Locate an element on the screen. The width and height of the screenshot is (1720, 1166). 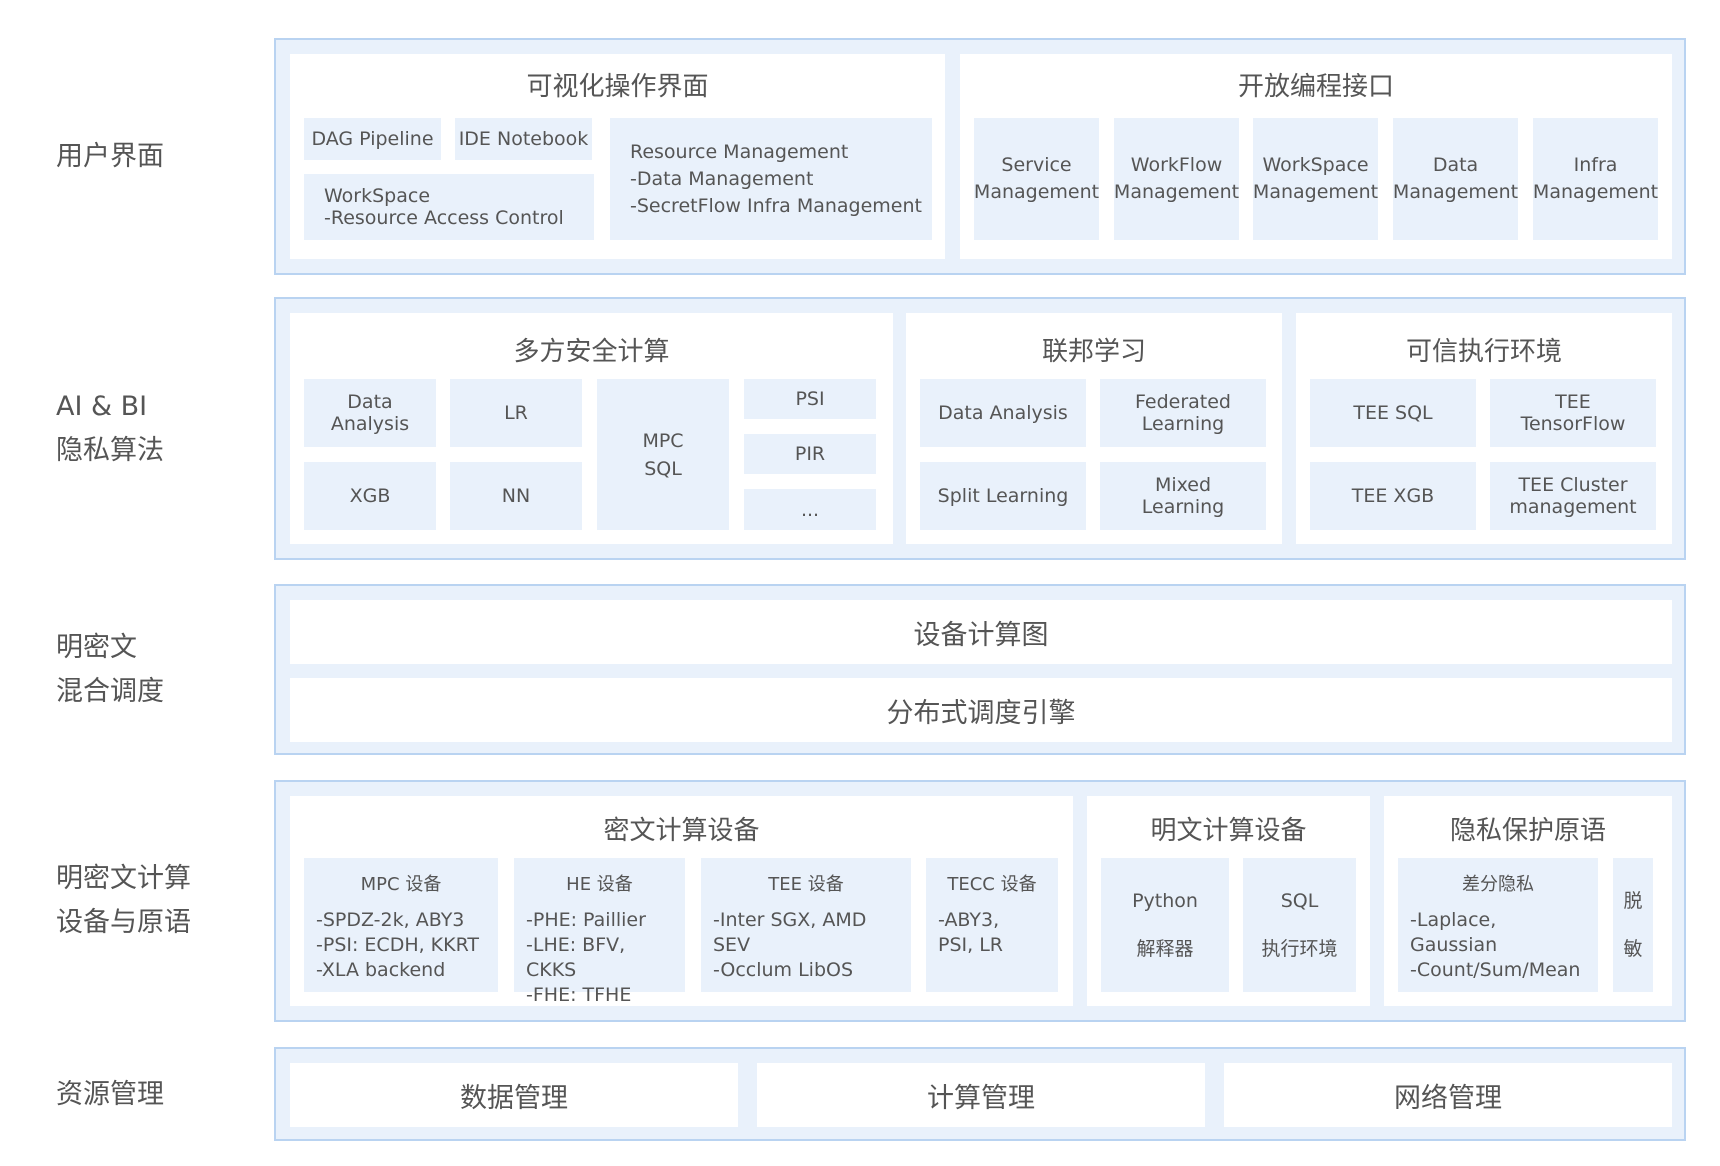
device-title: 差分隐私 is located at coordinates (1498, 884).